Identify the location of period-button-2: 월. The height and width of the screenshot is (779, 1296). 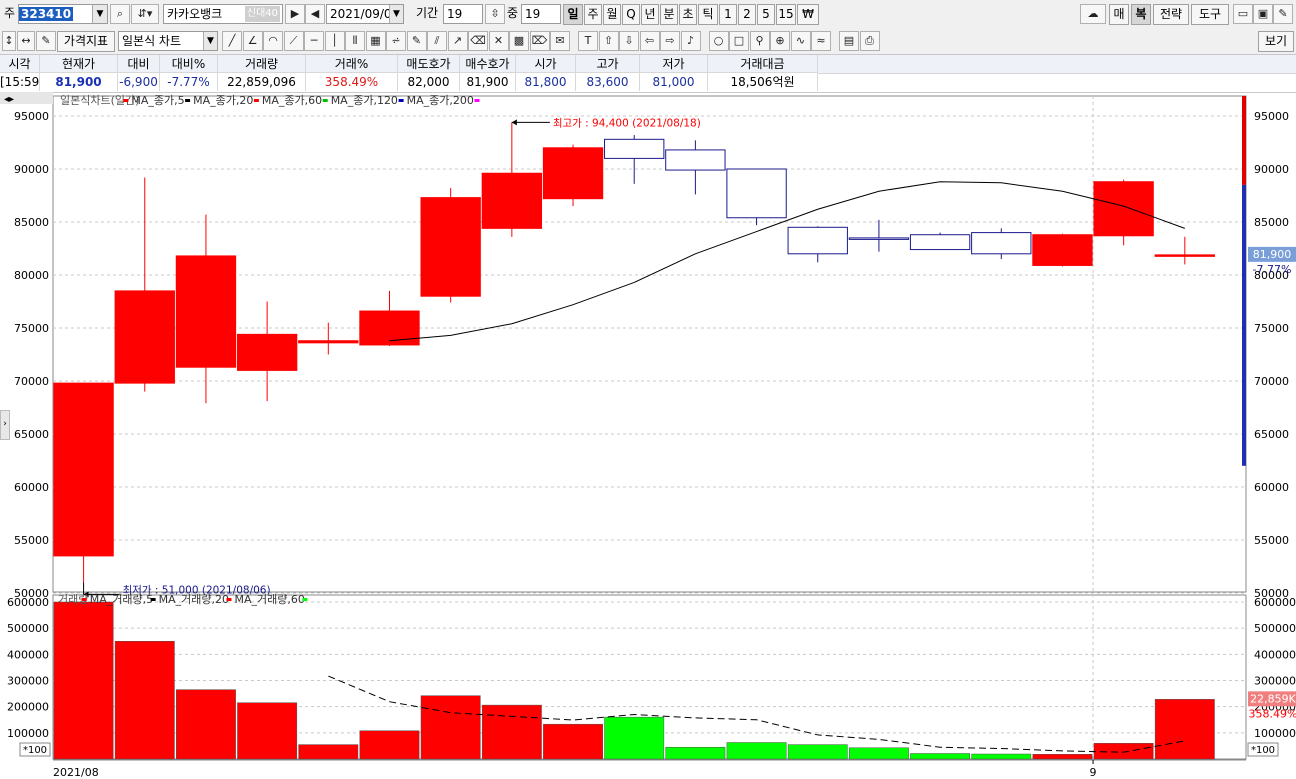
(612, 14).